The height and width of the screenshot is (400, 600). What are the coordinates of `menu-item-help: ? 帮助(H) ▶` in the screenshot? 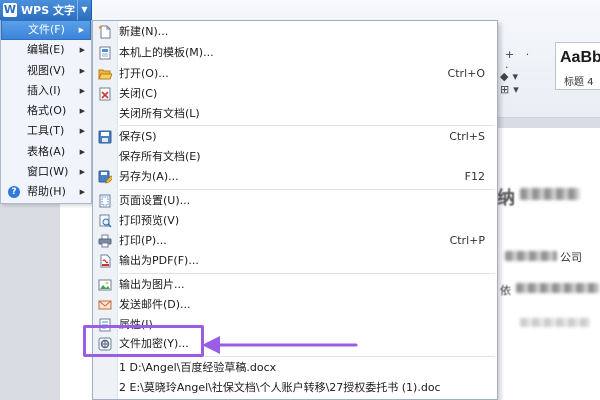 It's located at (46, 192).